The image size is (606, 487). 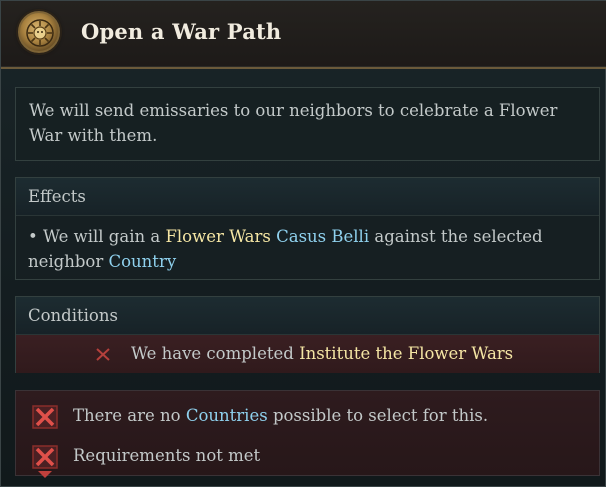 I want to click on down-arrow-icon, so click(x=45, y=474).